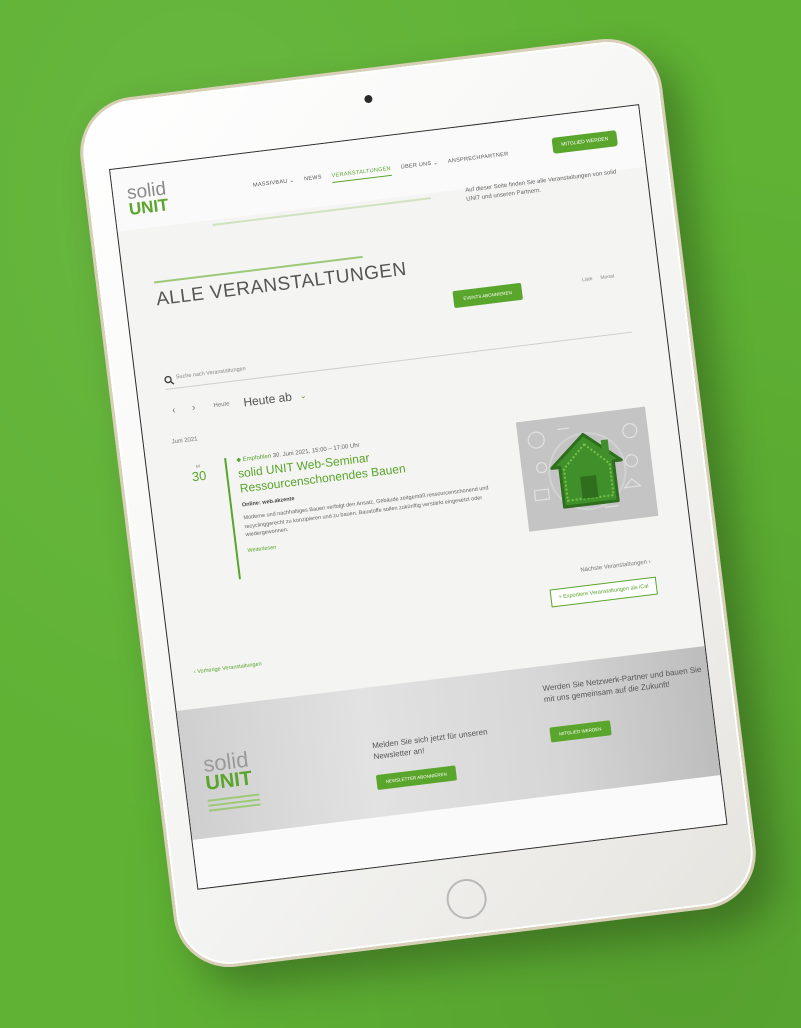 This screenshot has width=801, height=1028. Describe the element at coordinates (229, 781) in the screenshot. I see `footer-logo-unit: UNIT` at that location.